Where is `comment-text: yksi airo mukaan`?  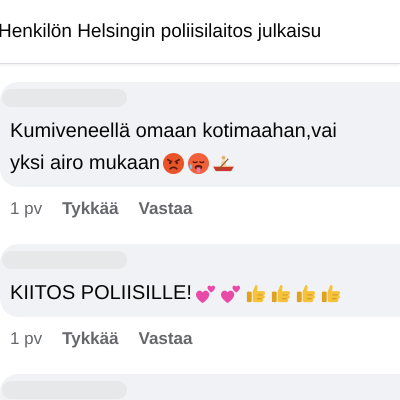
comment-text: yksi airo mukaan is located at coordinates (85, 163).